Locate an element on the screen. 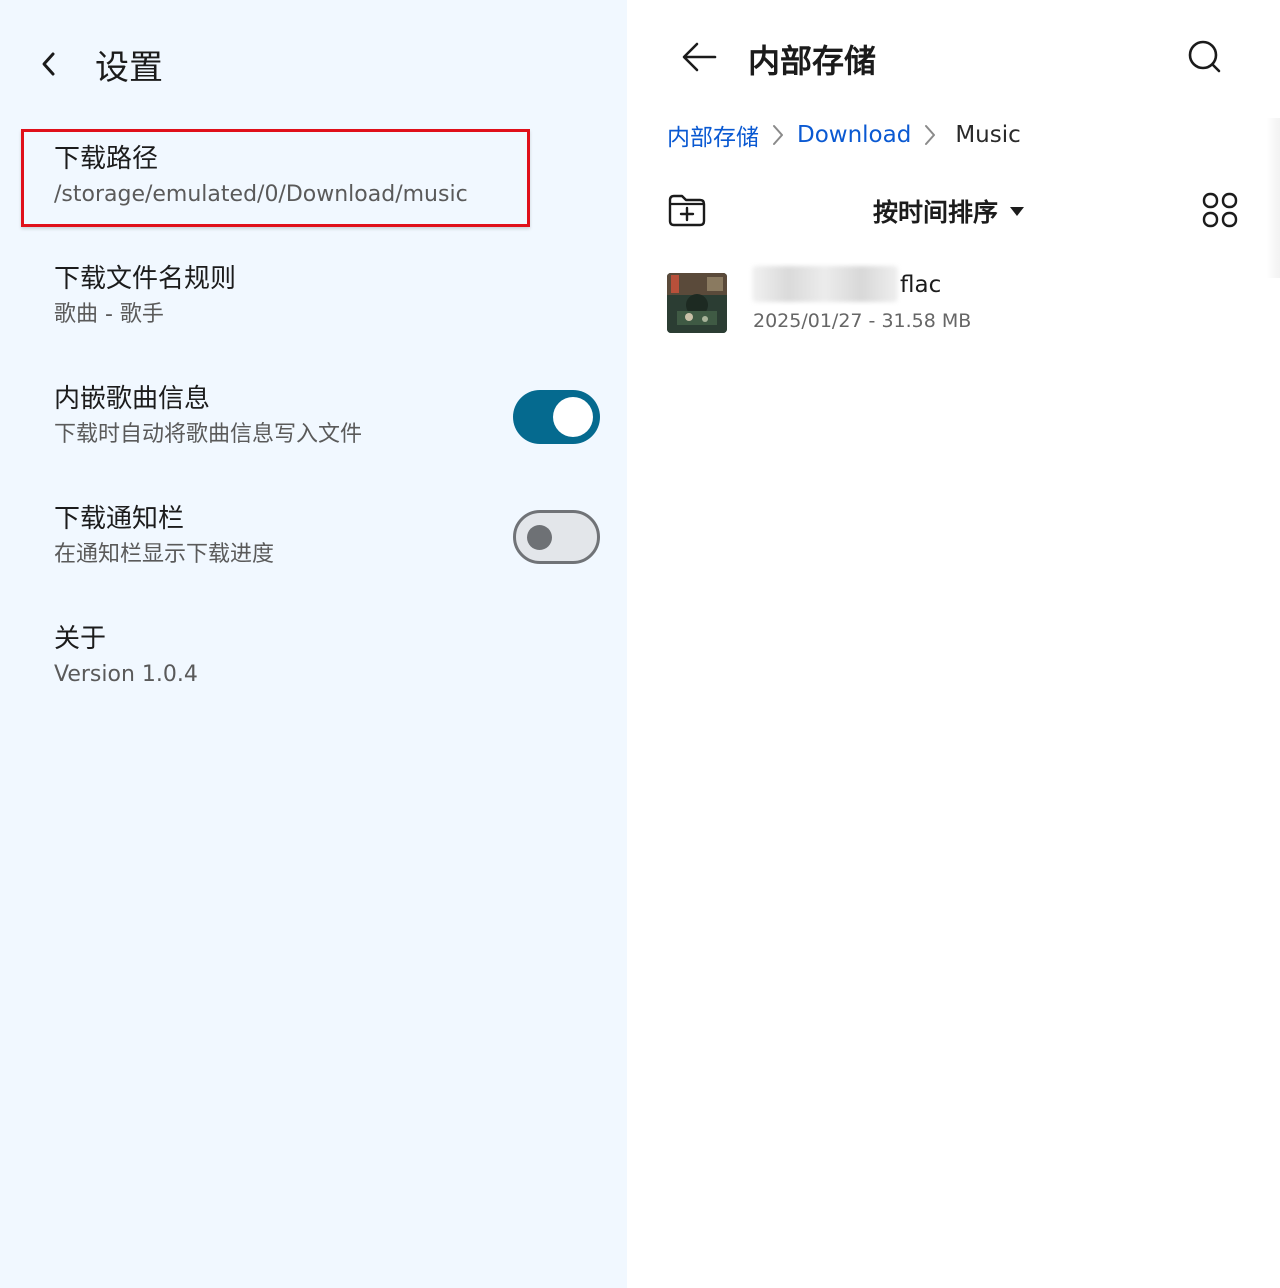 This screenshot has height=1288, width=1280. setting-value: 歌曲 - 歌手 is located at coordinates (109, 314).